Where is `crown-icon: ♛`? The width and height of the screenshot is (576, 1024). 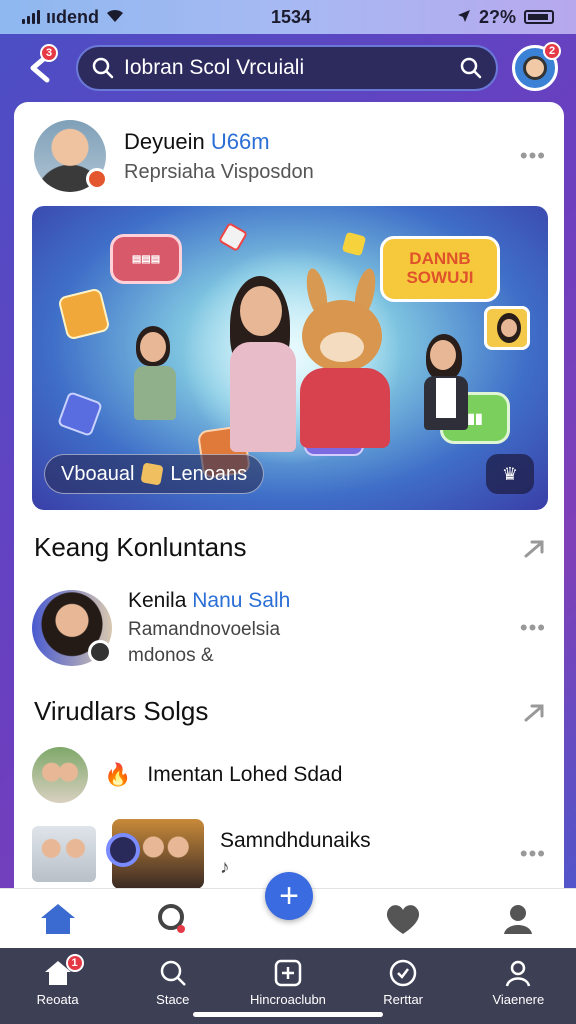 crown-icon: ♛ is located at coordinates (510, 473).